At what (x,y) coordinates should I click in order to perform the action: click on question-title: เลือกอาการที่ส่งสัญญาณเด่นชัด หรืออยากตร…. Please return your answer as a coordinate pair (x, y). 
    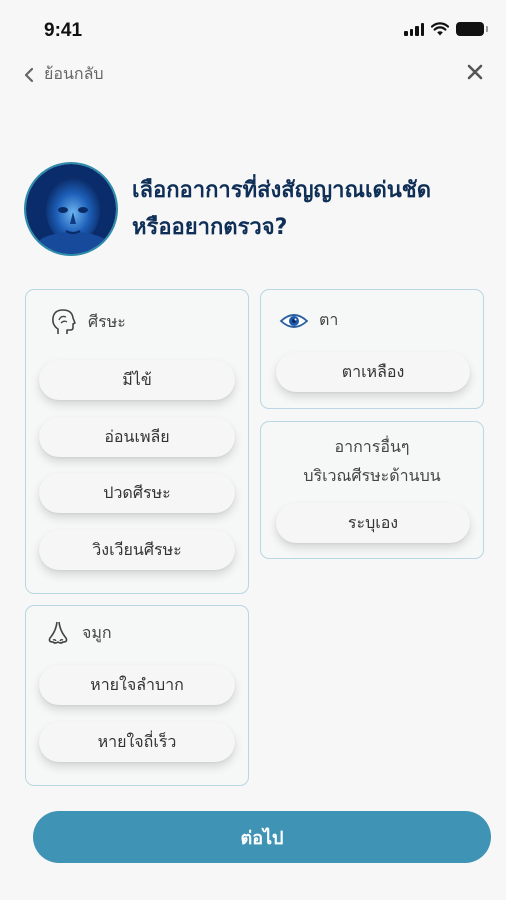
    Looking at the image, I should click on (307, 209).